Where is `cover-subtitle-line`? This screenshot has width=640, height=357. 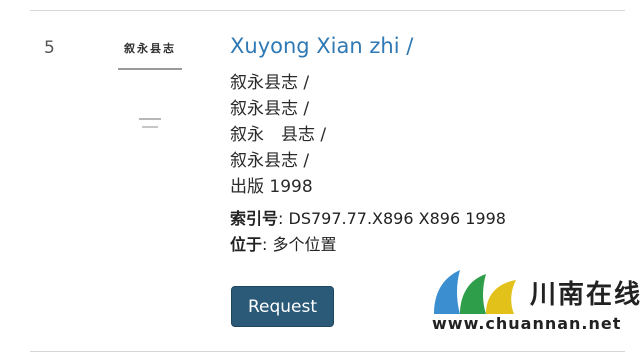
cover-subtitle-line is located at coordinates (150, 69).